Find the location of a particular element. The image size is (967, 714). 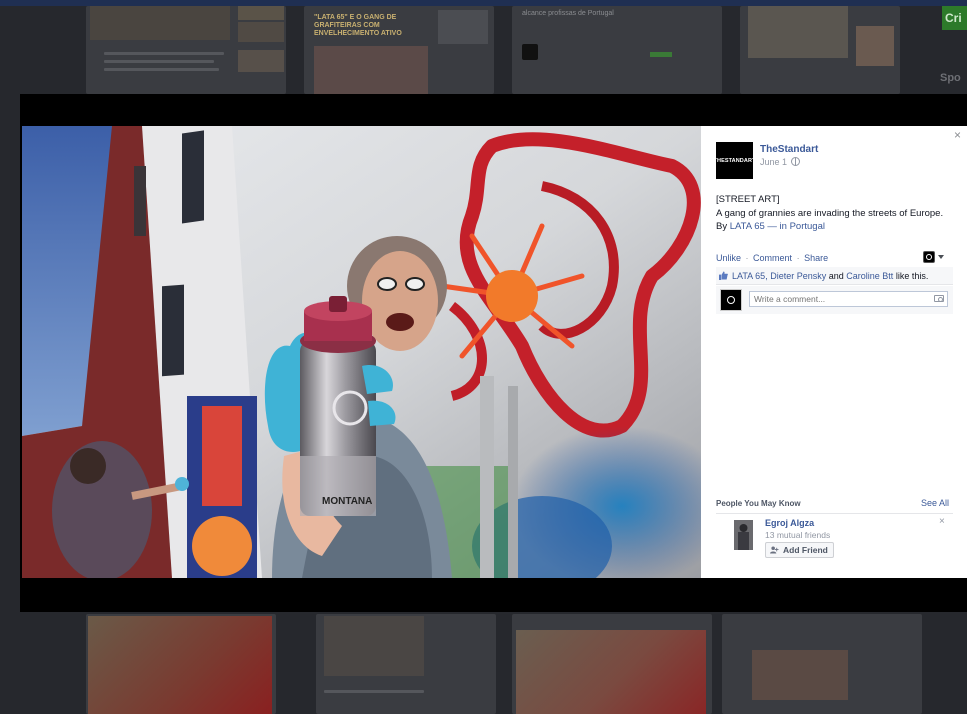

pymk-title: People You May Know is located at coordinates (758, 503).